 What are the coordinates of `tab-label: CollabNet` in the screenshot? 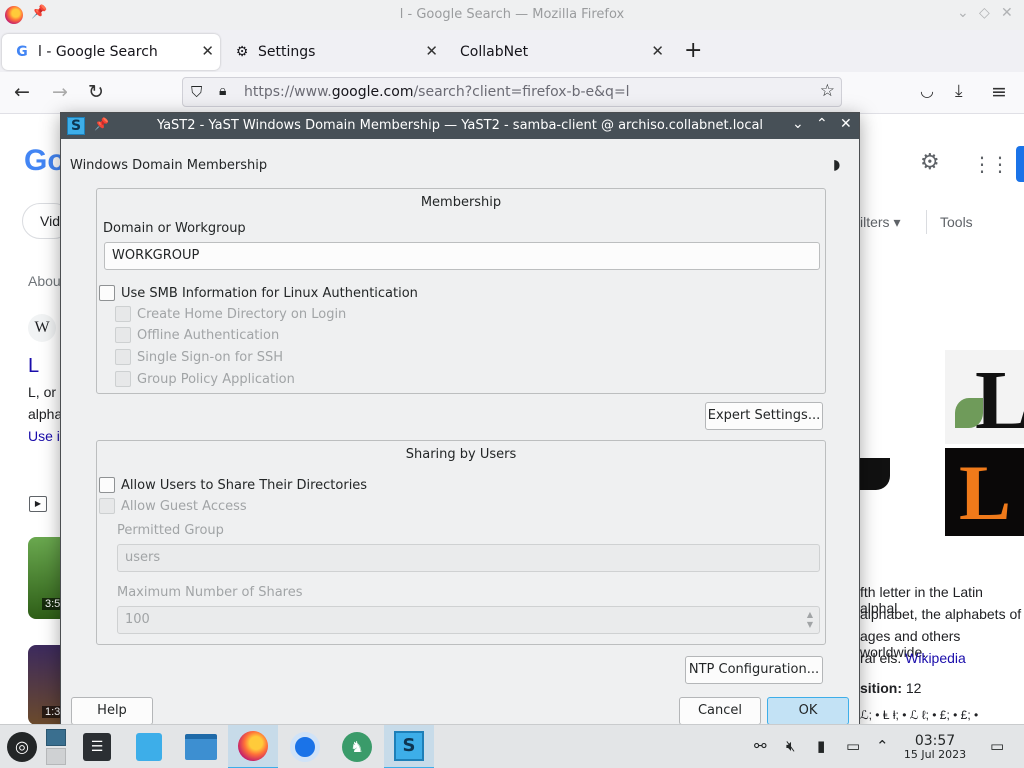 It's located at (494, 52).